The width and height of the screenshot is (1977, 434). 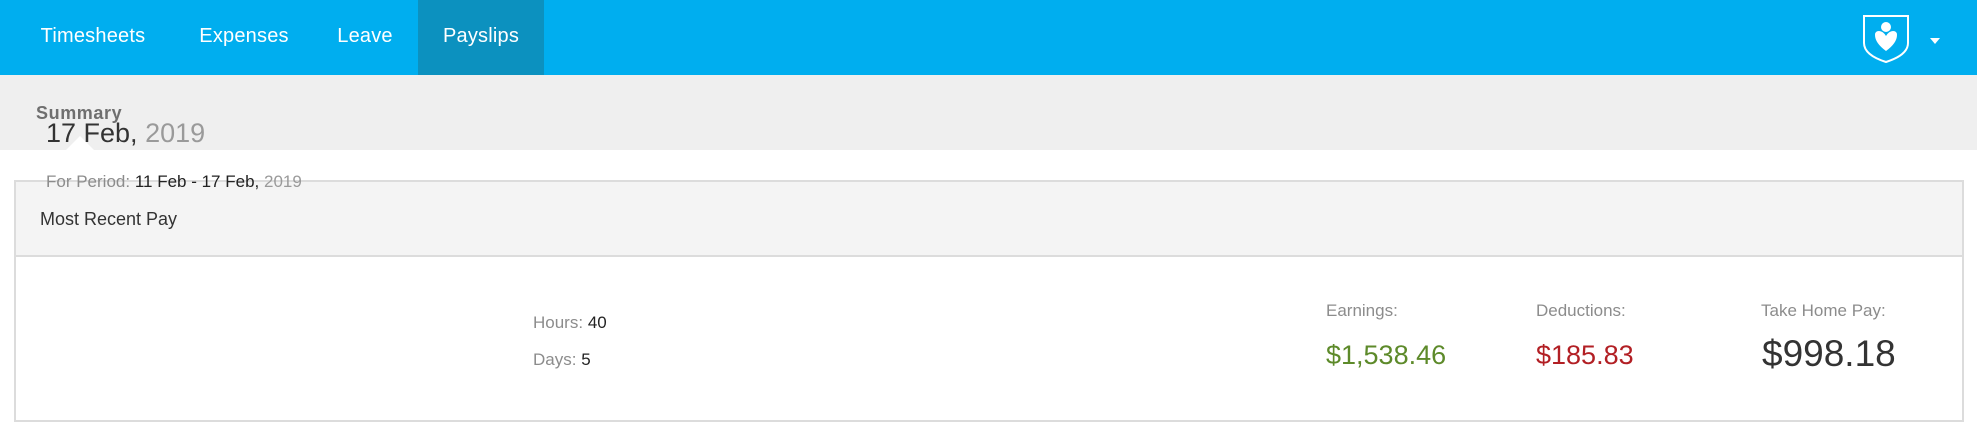 I want to click on days-stat: Days: 5, so click(x=562, y=360).